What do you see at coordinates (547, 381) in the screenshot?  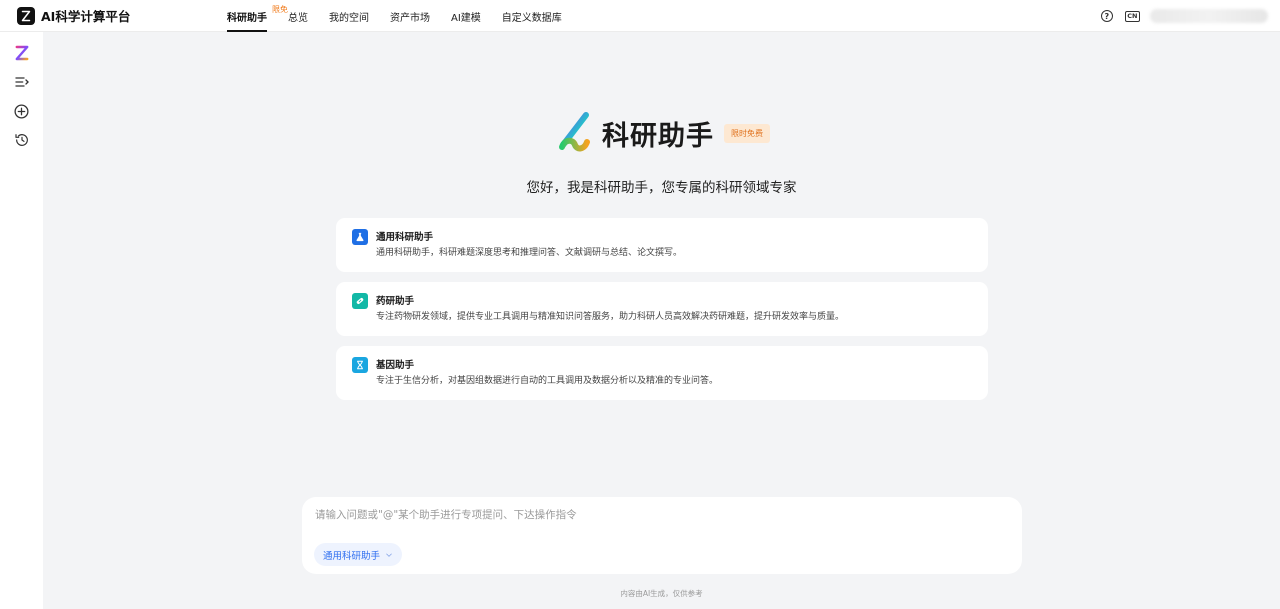 I see `card-description: 专注于生信分析，对基因组数据进行自动的工具调用及数据分析以及精准的专业问答。` at bounding box center [547, 381].